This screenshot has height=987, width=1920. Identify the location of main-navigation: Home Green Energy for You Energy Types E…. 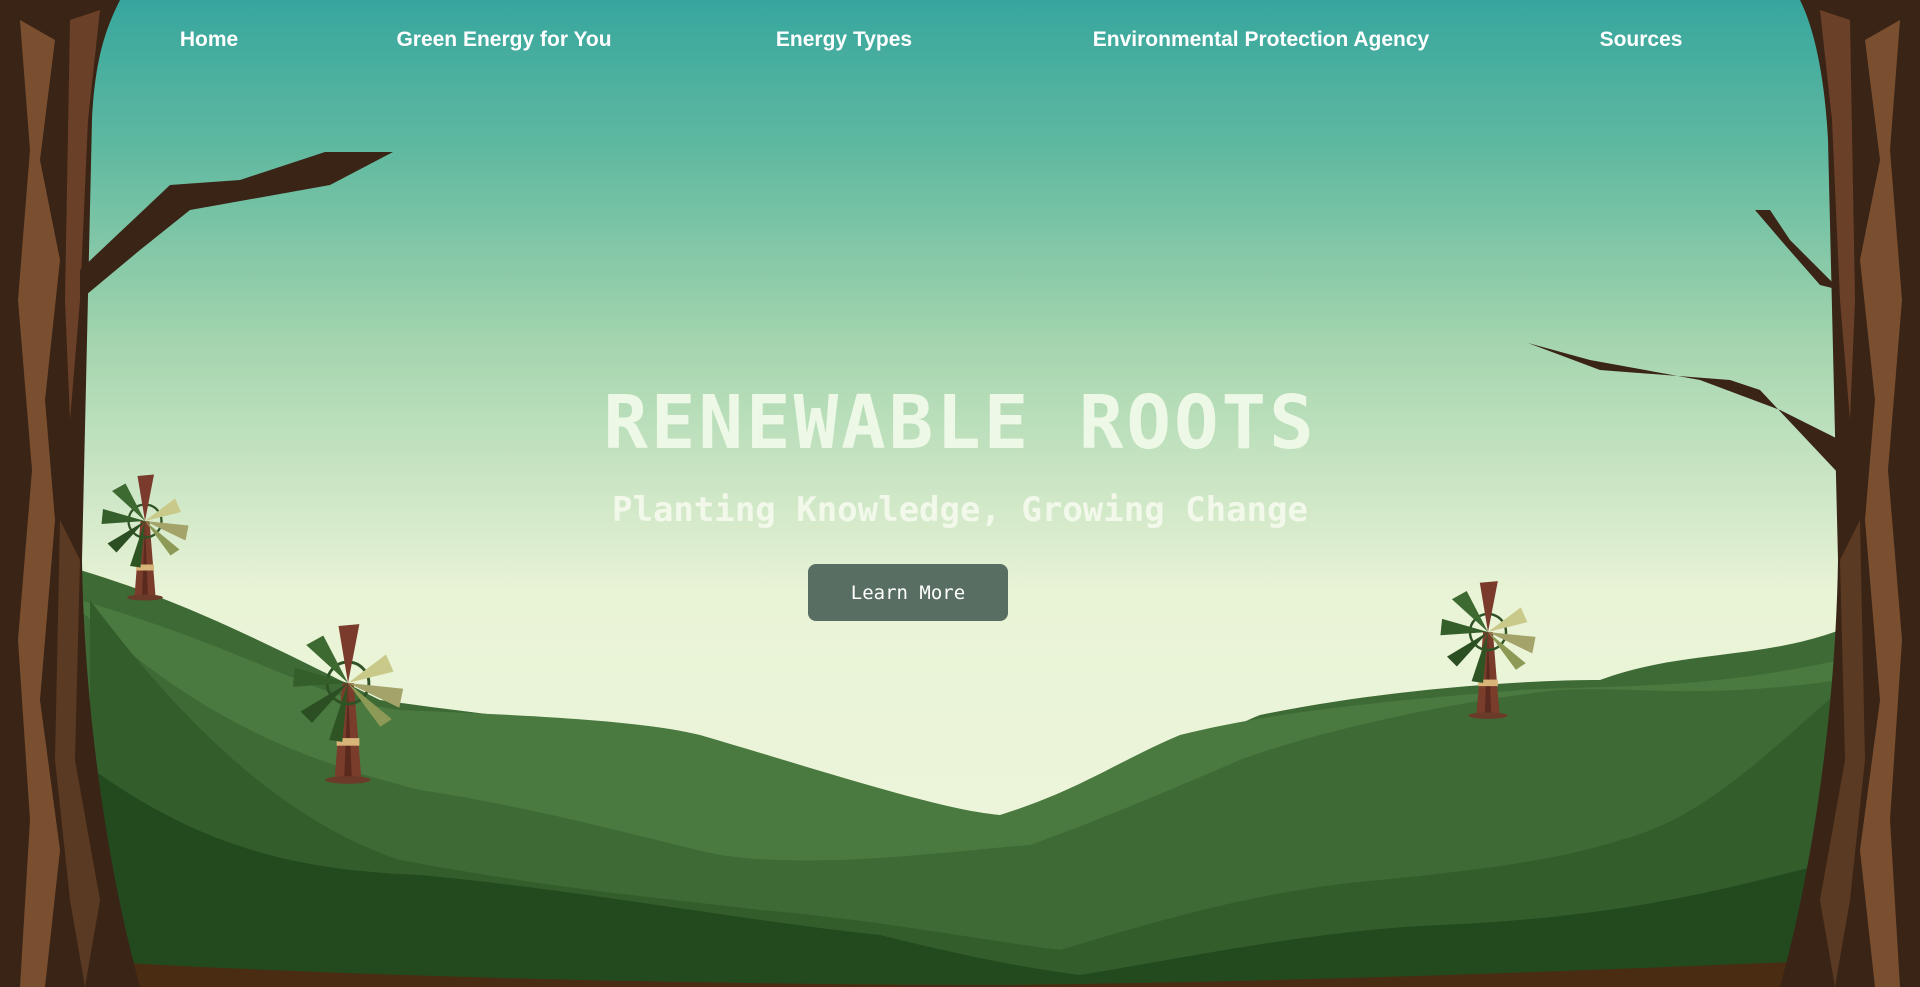
(960, 40).